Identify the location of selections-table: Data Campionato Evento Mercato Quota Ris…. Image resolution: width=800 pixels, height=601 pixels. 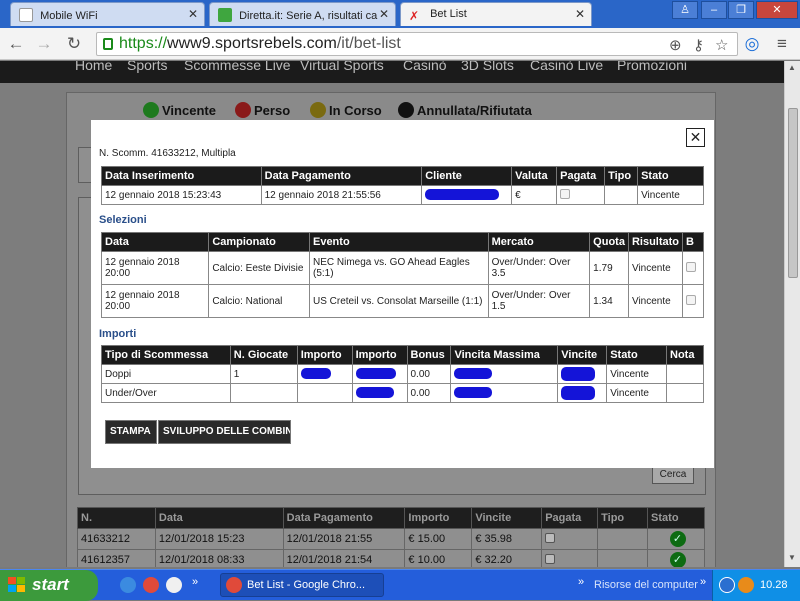
(402, 275).